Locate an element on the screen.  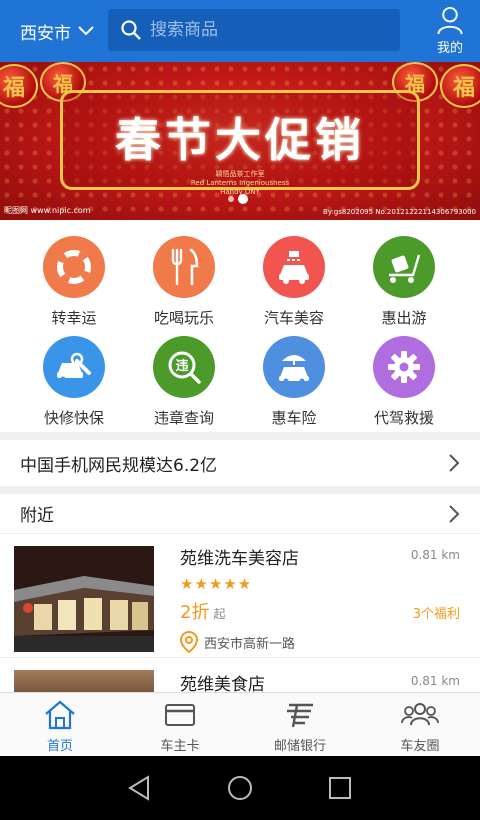
tab-label: 首页 is located at coordinates (59, 746).